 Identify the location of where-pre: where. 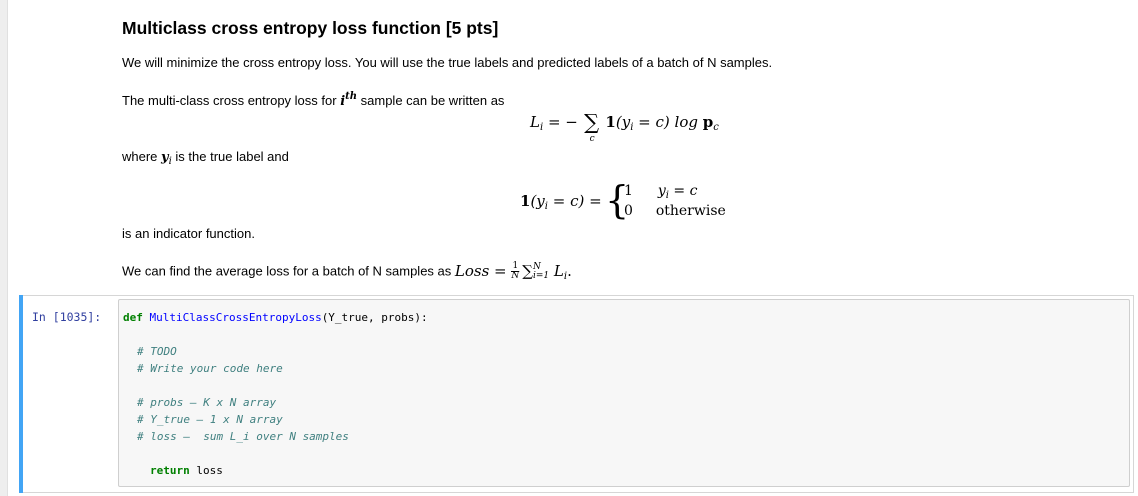
(142, 156).